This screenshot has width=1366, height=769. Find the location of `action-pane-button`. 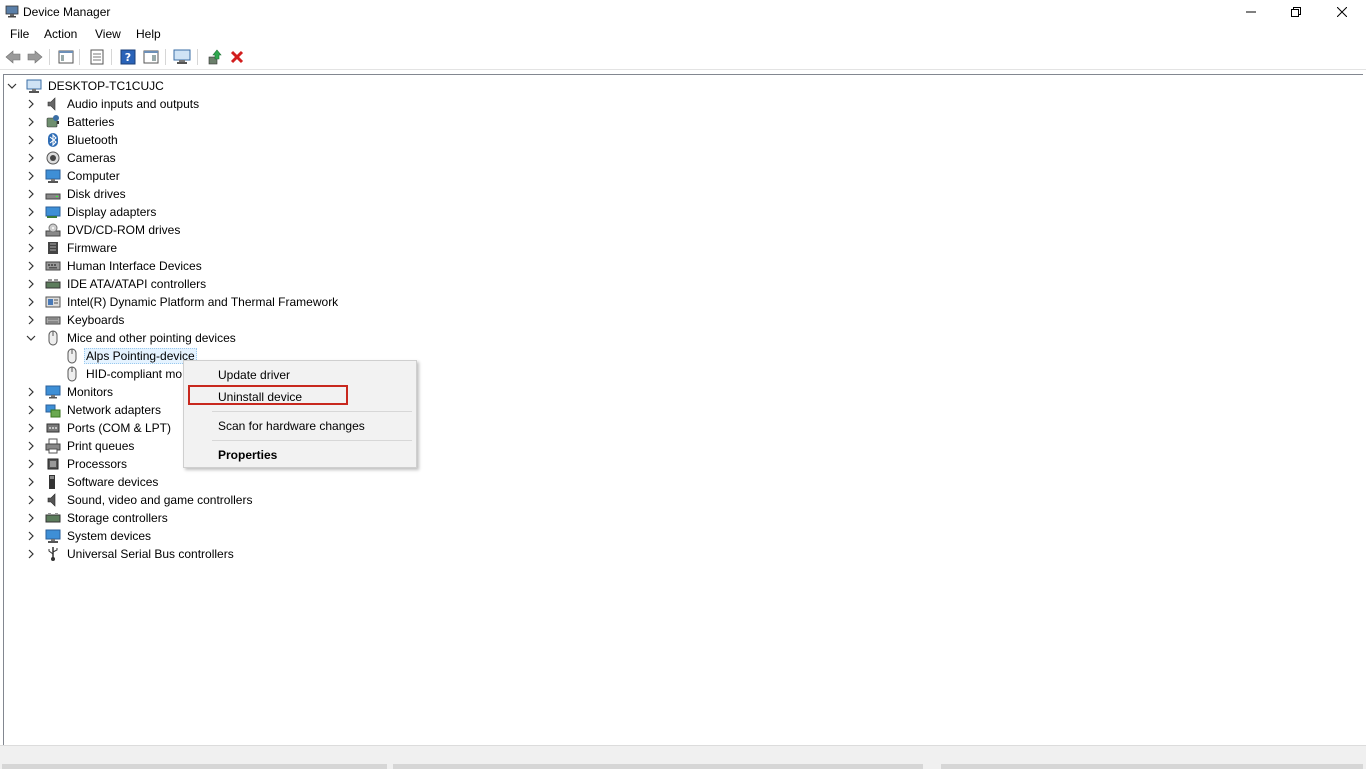

action-pane-button is located at coordinates (151, 57).